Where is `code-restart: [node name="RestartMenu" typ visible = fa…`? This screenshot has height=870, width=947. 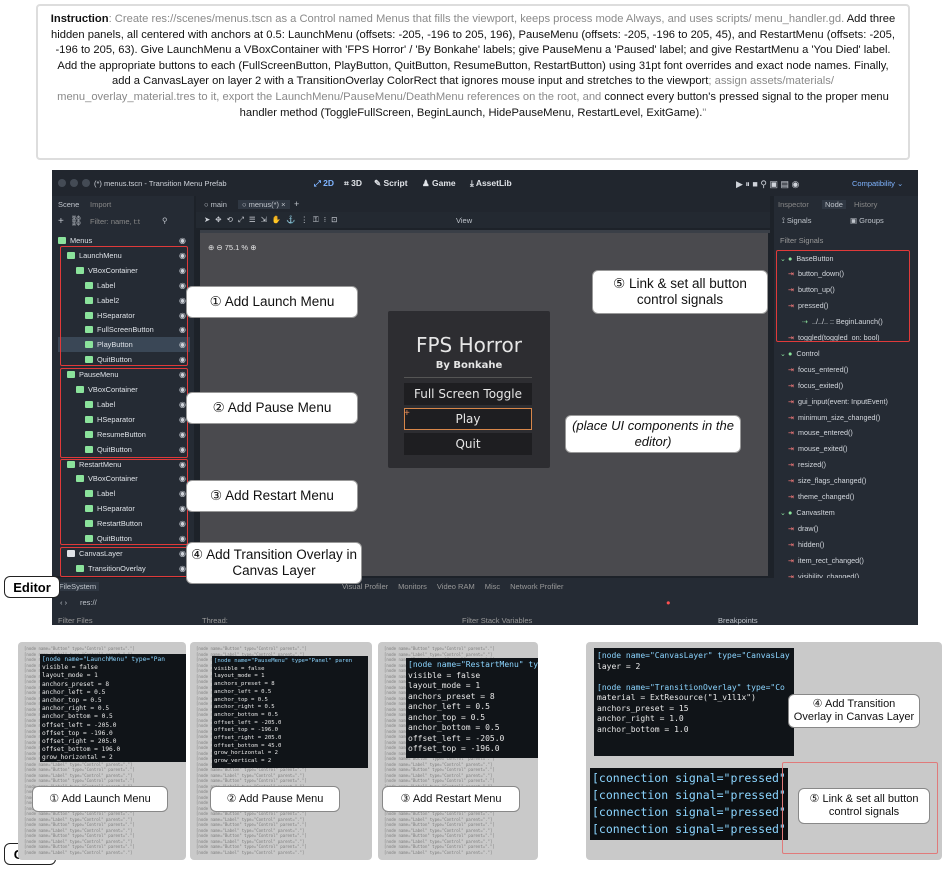
code-restart: [node name="RestartMenu" typ visible = fa… is located at coordinates (472, 708).